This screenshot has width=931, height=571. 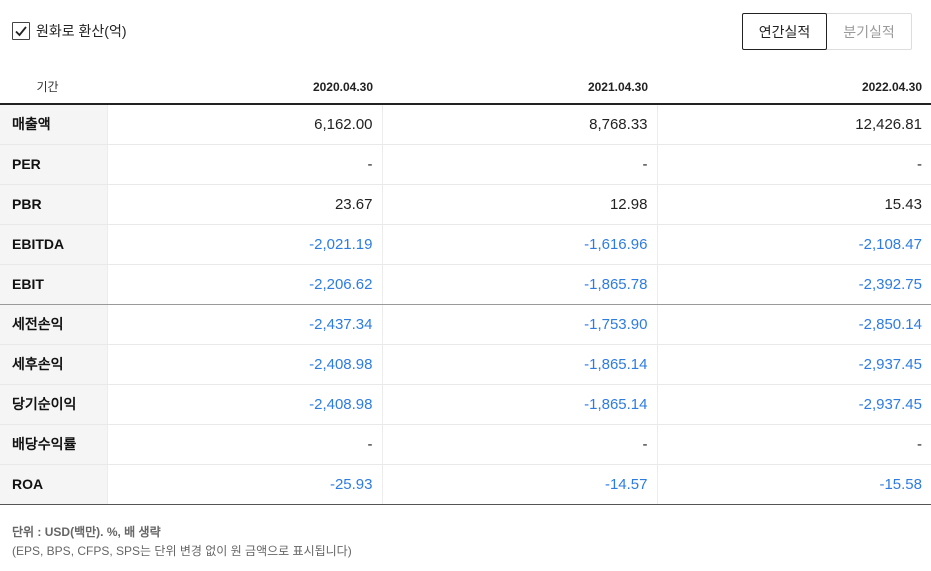 I want to click on column-header: 2021.04.30, so click(x=519, y=87).